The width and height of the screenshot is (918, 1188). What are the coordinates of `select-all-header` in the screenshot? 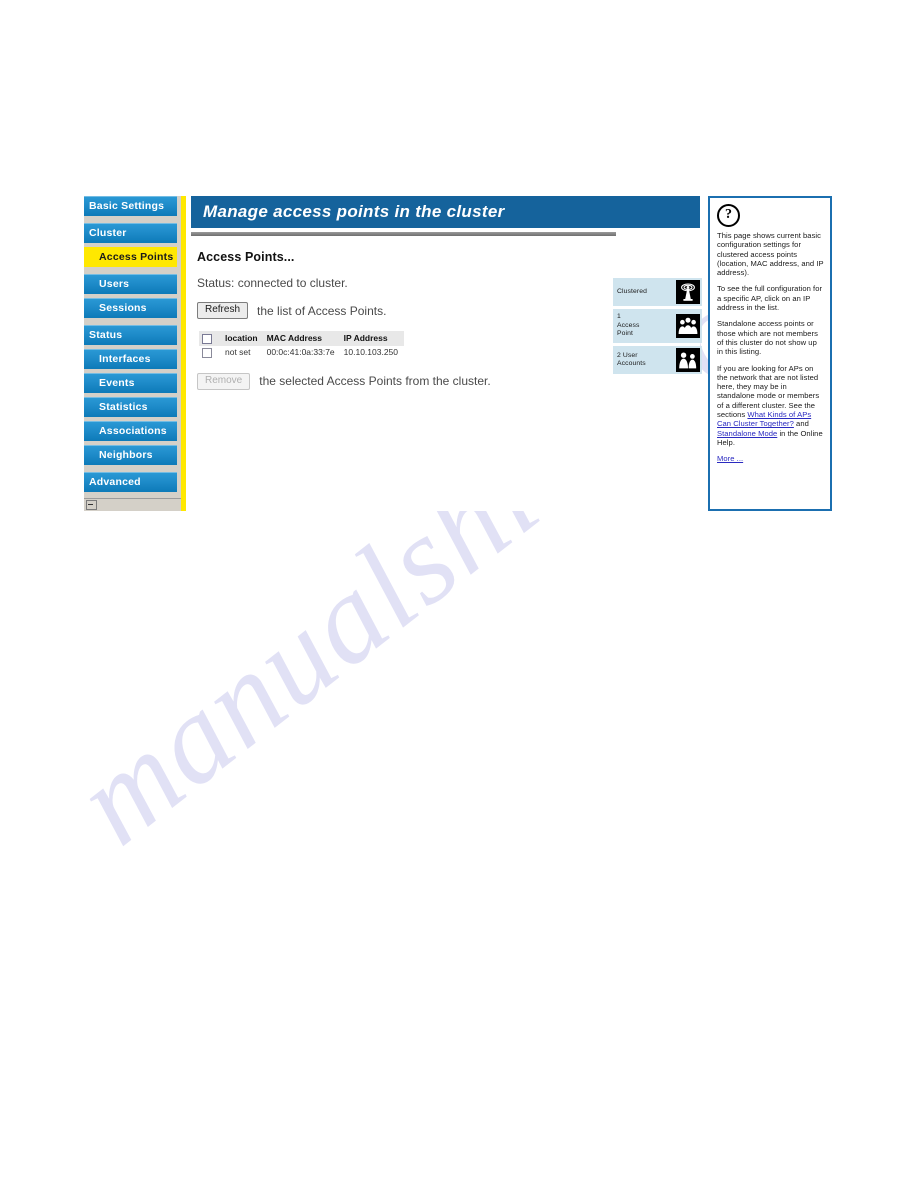 It's located at (210, 338).